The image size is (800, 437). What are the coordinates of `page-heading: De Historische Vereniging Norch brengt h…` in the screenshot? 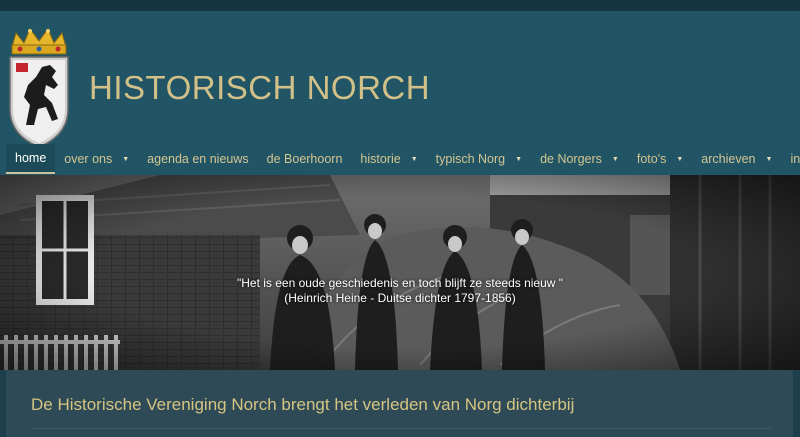 It's located at (303, 404).